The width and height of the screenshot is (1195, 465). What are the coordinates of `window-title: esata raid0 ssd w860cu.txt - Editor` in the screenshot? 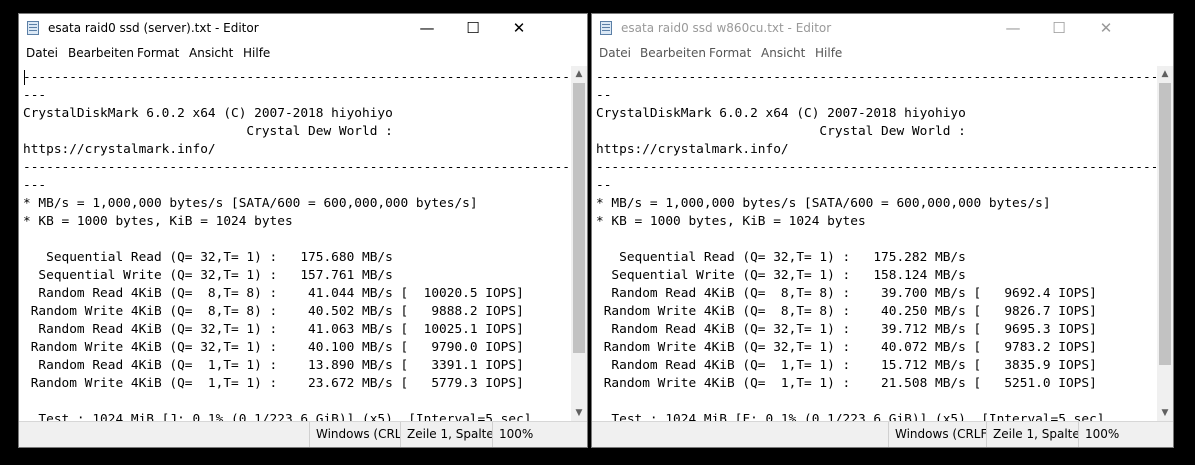 It's located at (726, 28).